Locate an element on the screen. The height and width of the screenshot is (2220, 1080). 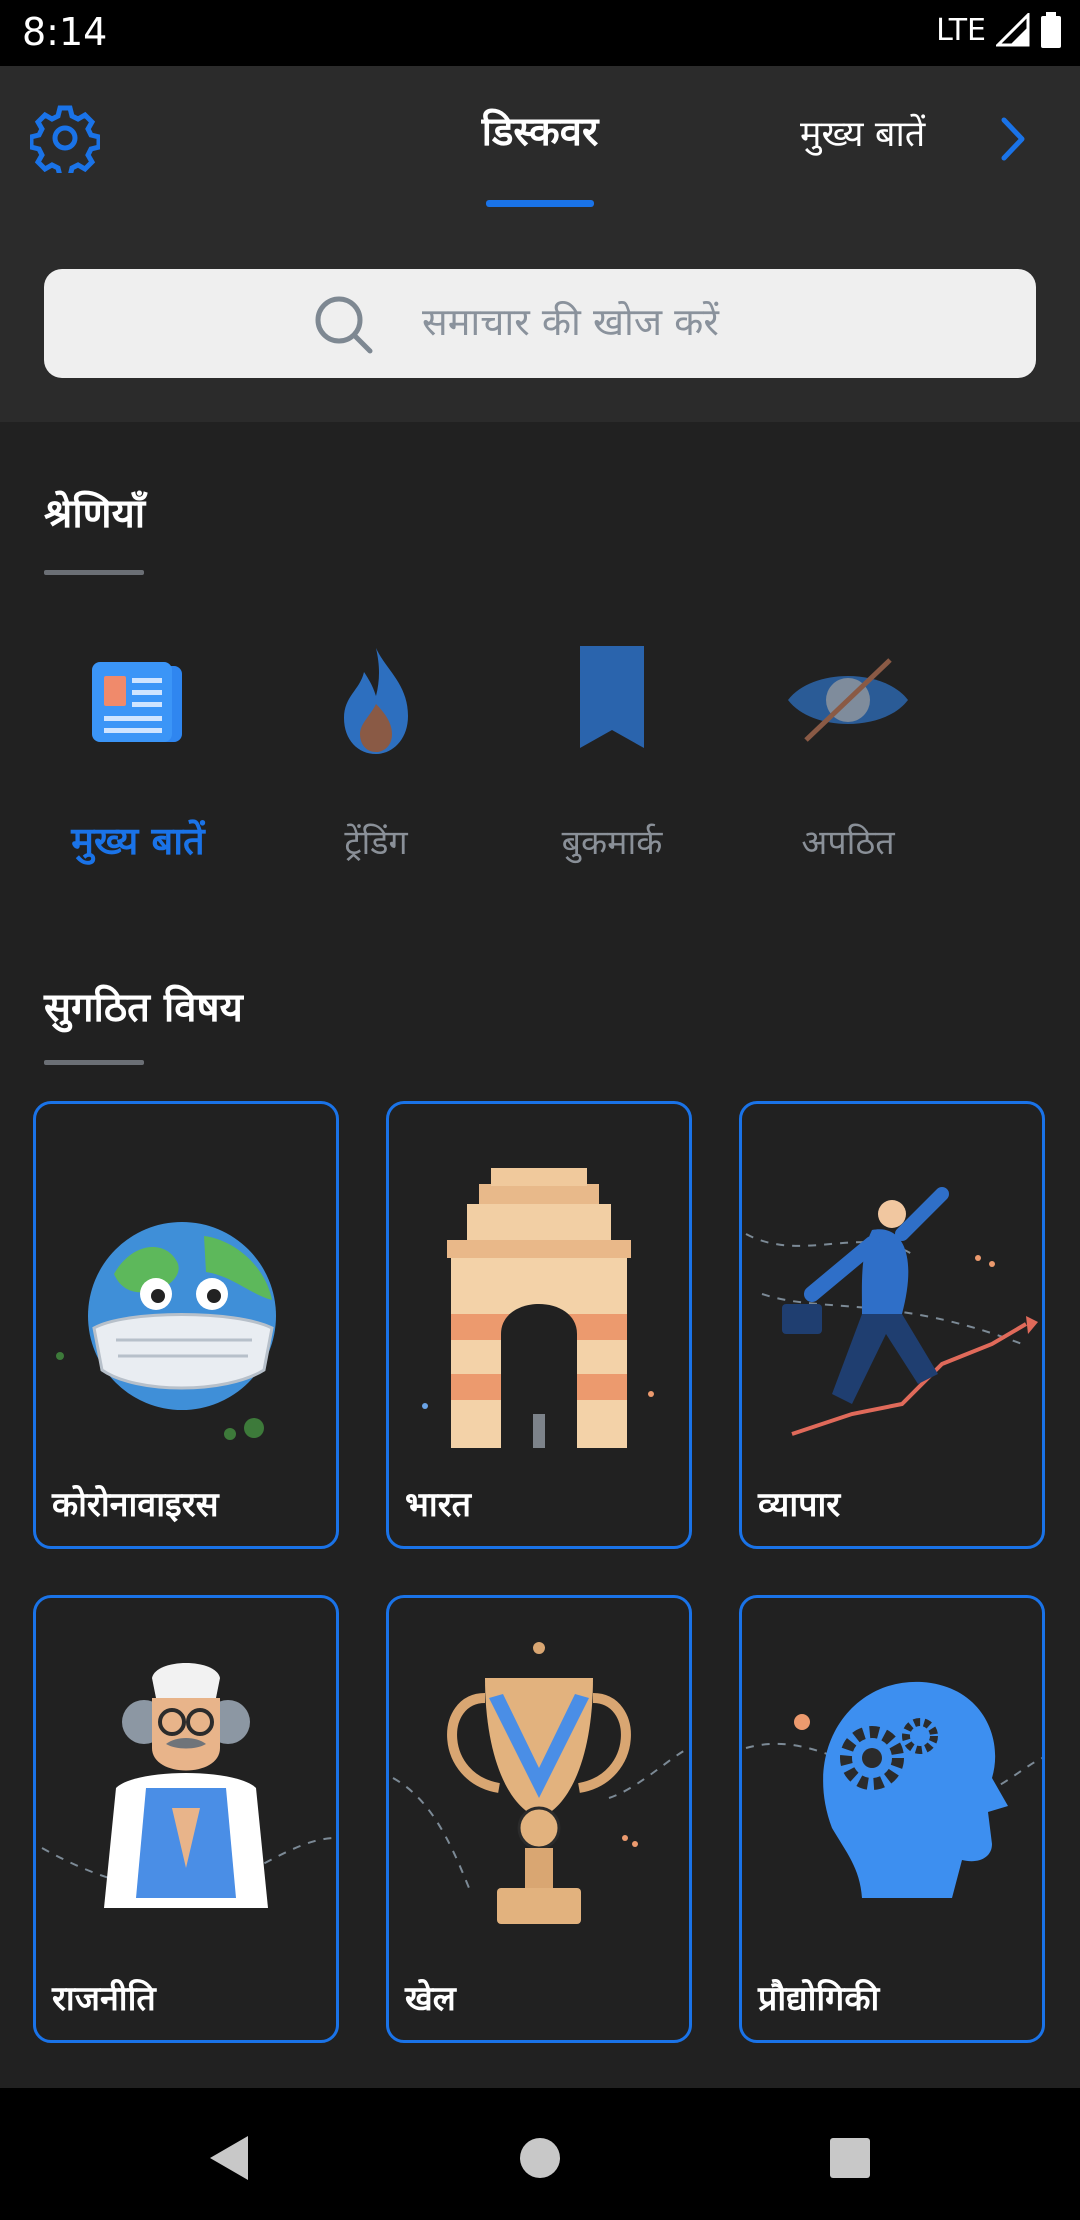
india-gate-illustration is located at coordinates (538, 1308).